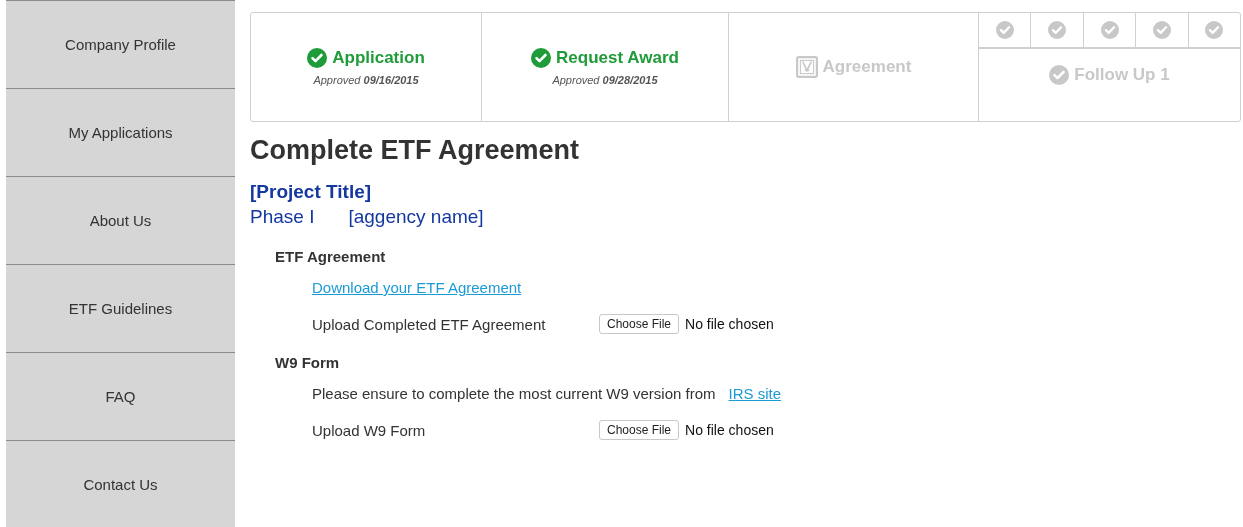 The image size is (1243, 527). Describe the element at coordinates (120, 221) in the screenshot. I see `sidebar-item: About Us` at that location.